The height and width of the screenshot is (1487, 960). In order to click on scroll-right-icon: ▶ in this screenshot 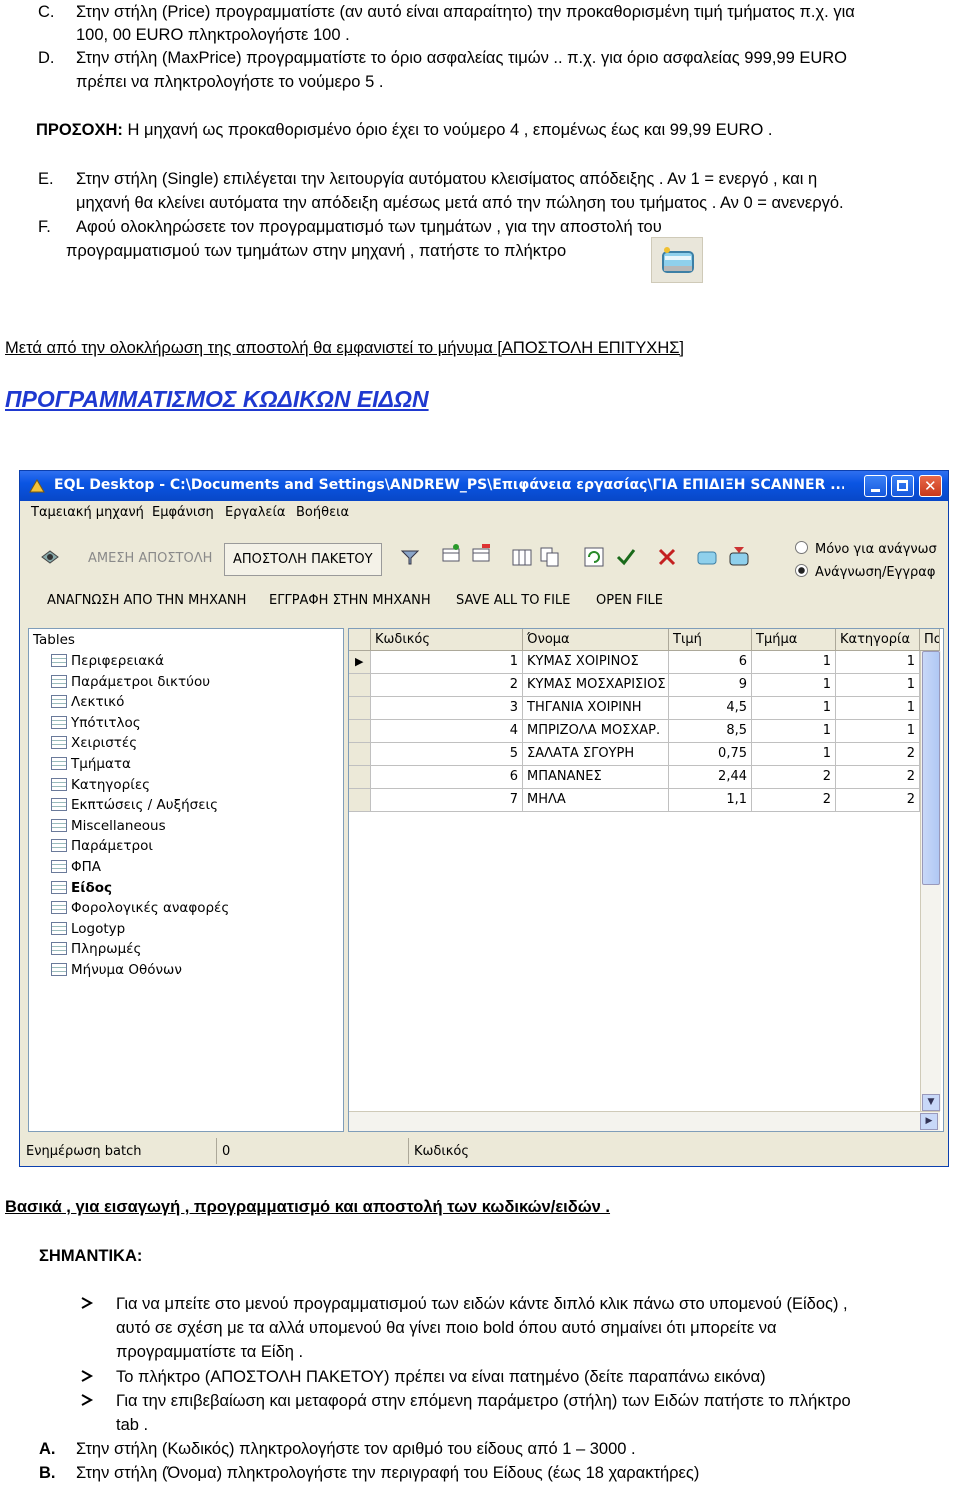, I will do `click(929, 1121)`.